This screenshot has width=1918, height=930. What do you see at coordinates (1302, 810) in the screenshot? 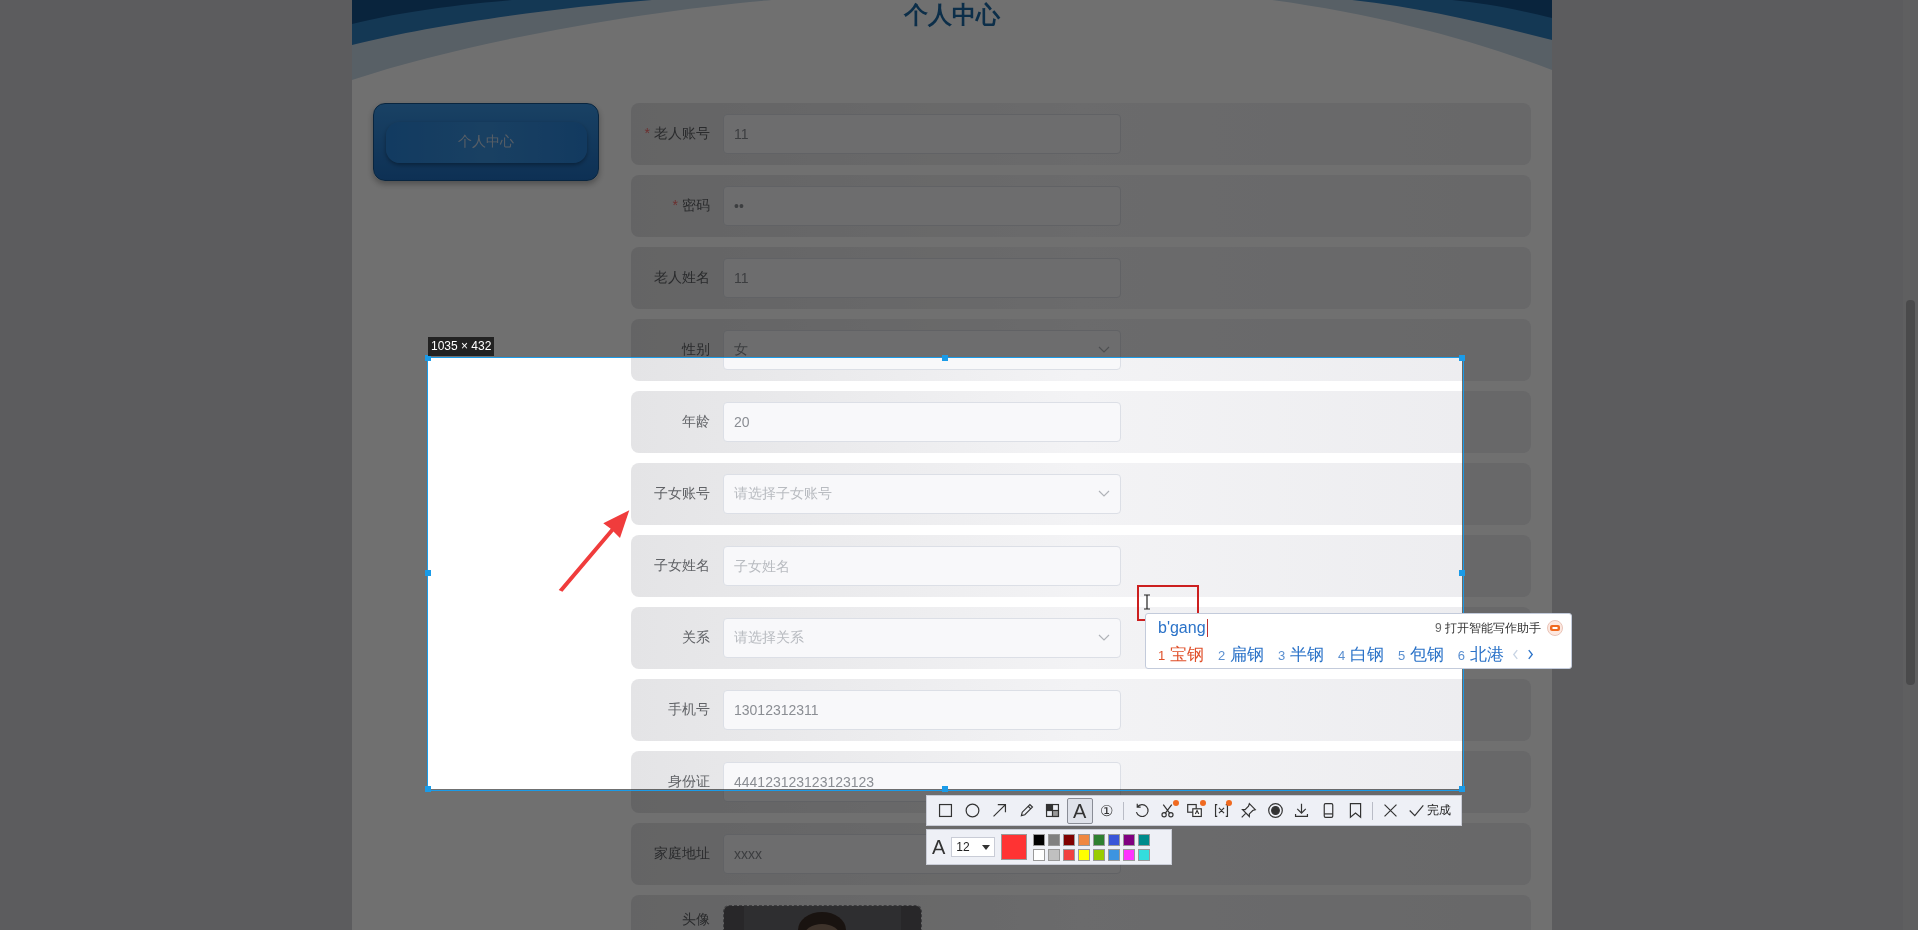
I see `download-icon` at bounding box center [1302, 810].